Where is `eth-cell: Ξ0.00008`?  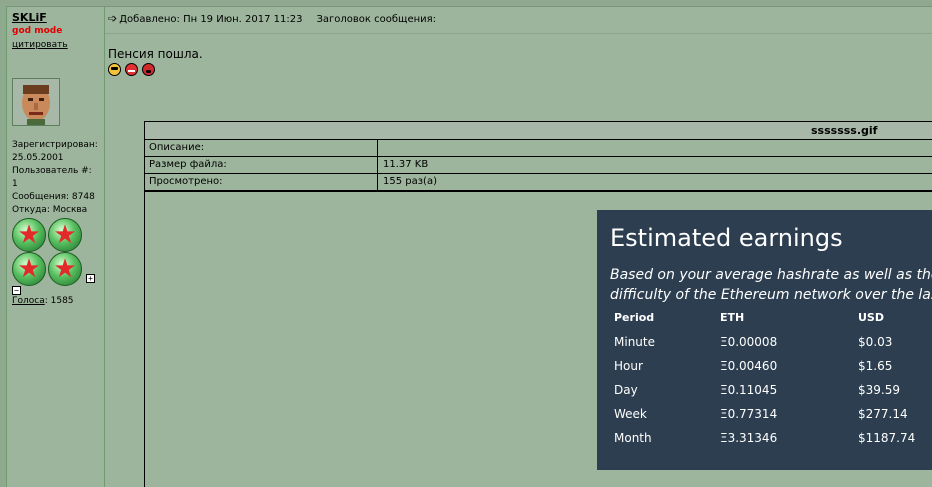 eth-cell: Ξ0.00008 is located at coordinates (749, 342).